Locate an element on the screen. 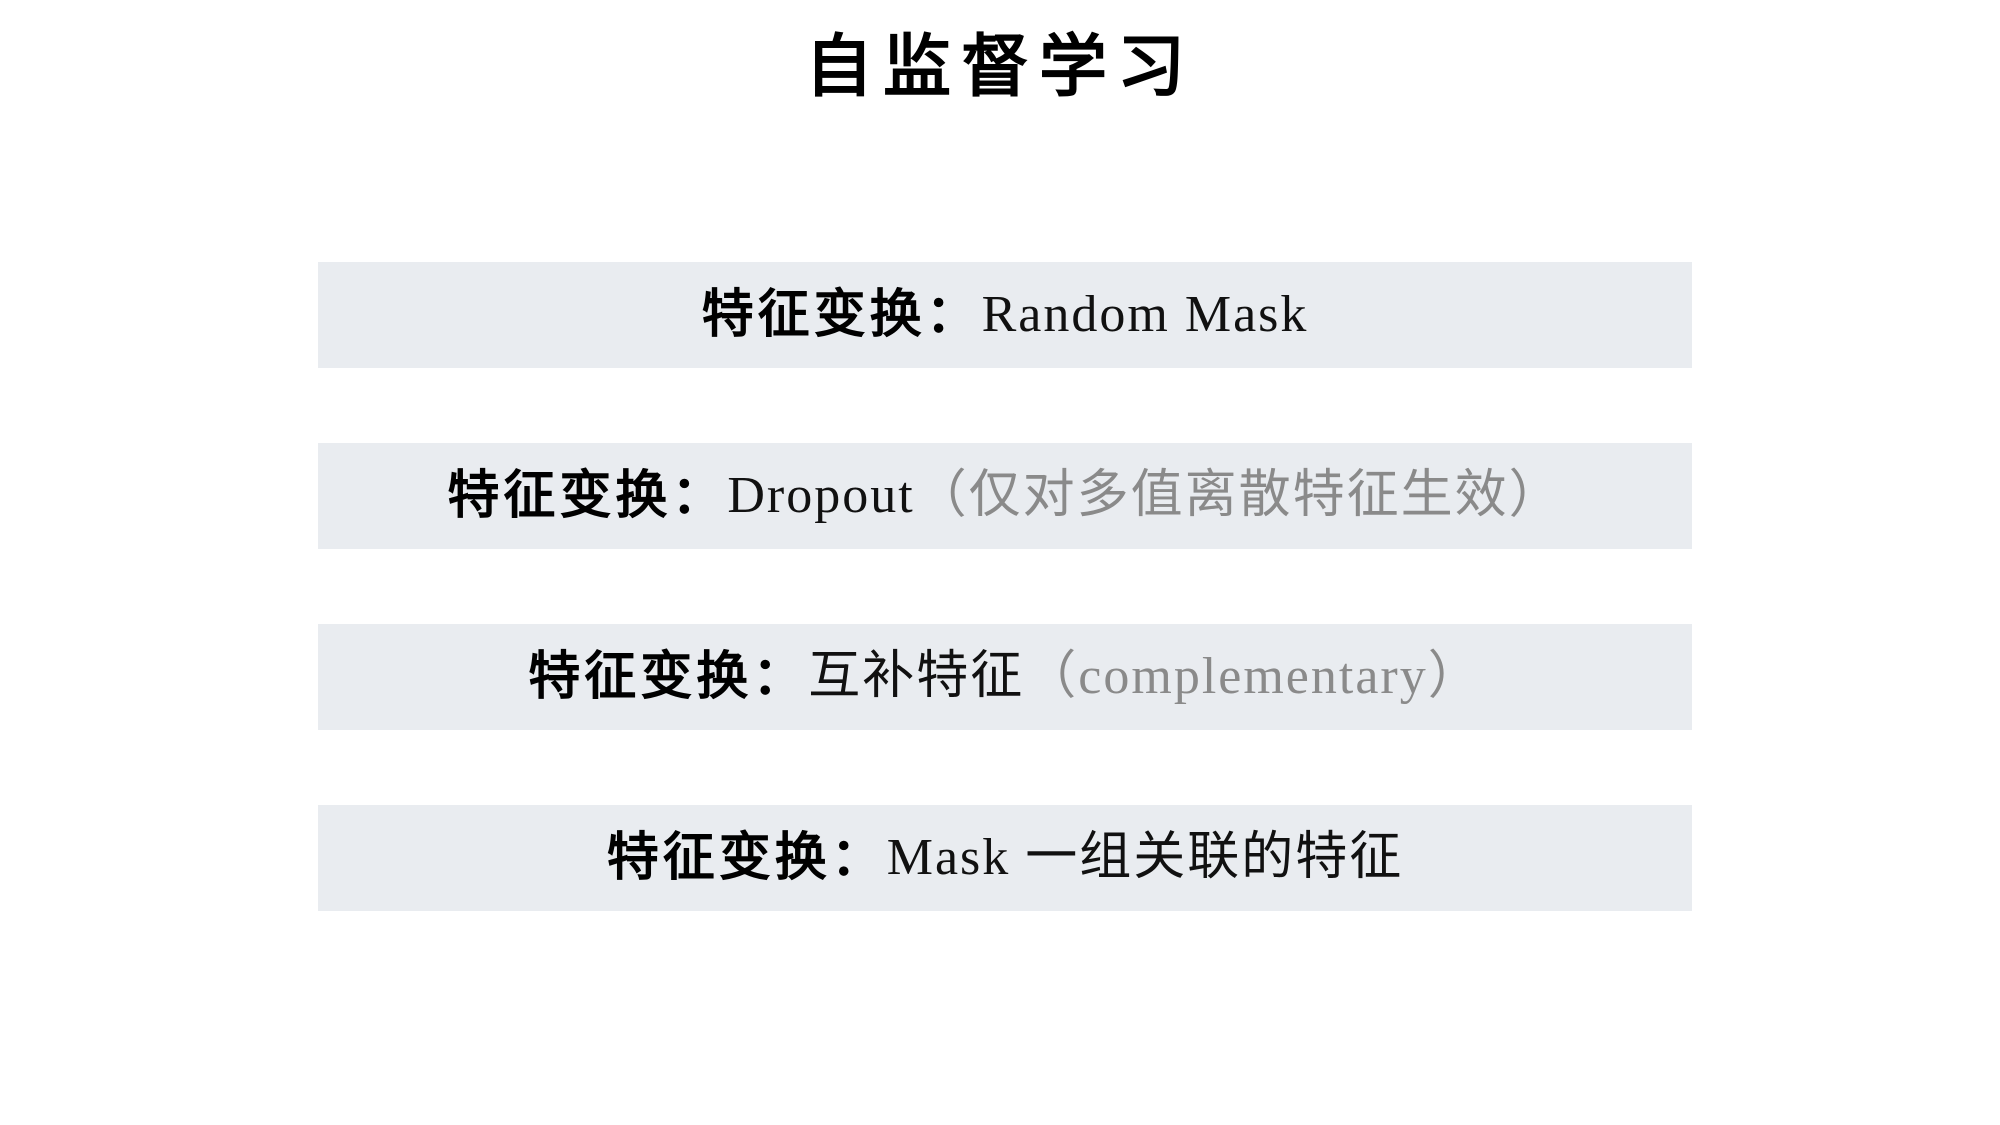 Image resolution: width=2000 pixels, height=1125 pixels. item-note: （complementary） is located at coordinates (1253, 676).